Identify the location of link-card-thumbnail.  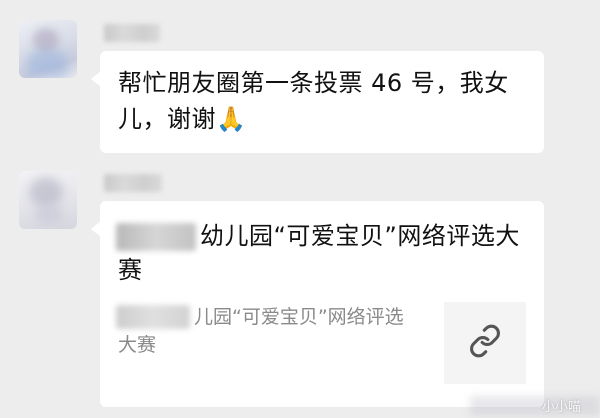
(485, 343).